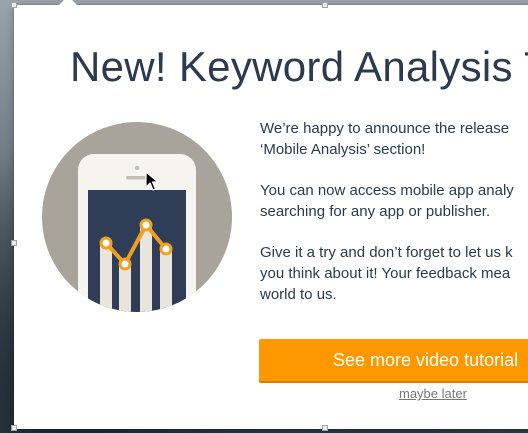 The width and height of the screenshot is (528, 433). I want to click on maybe-later-link: maybe later, so click(433, 393).